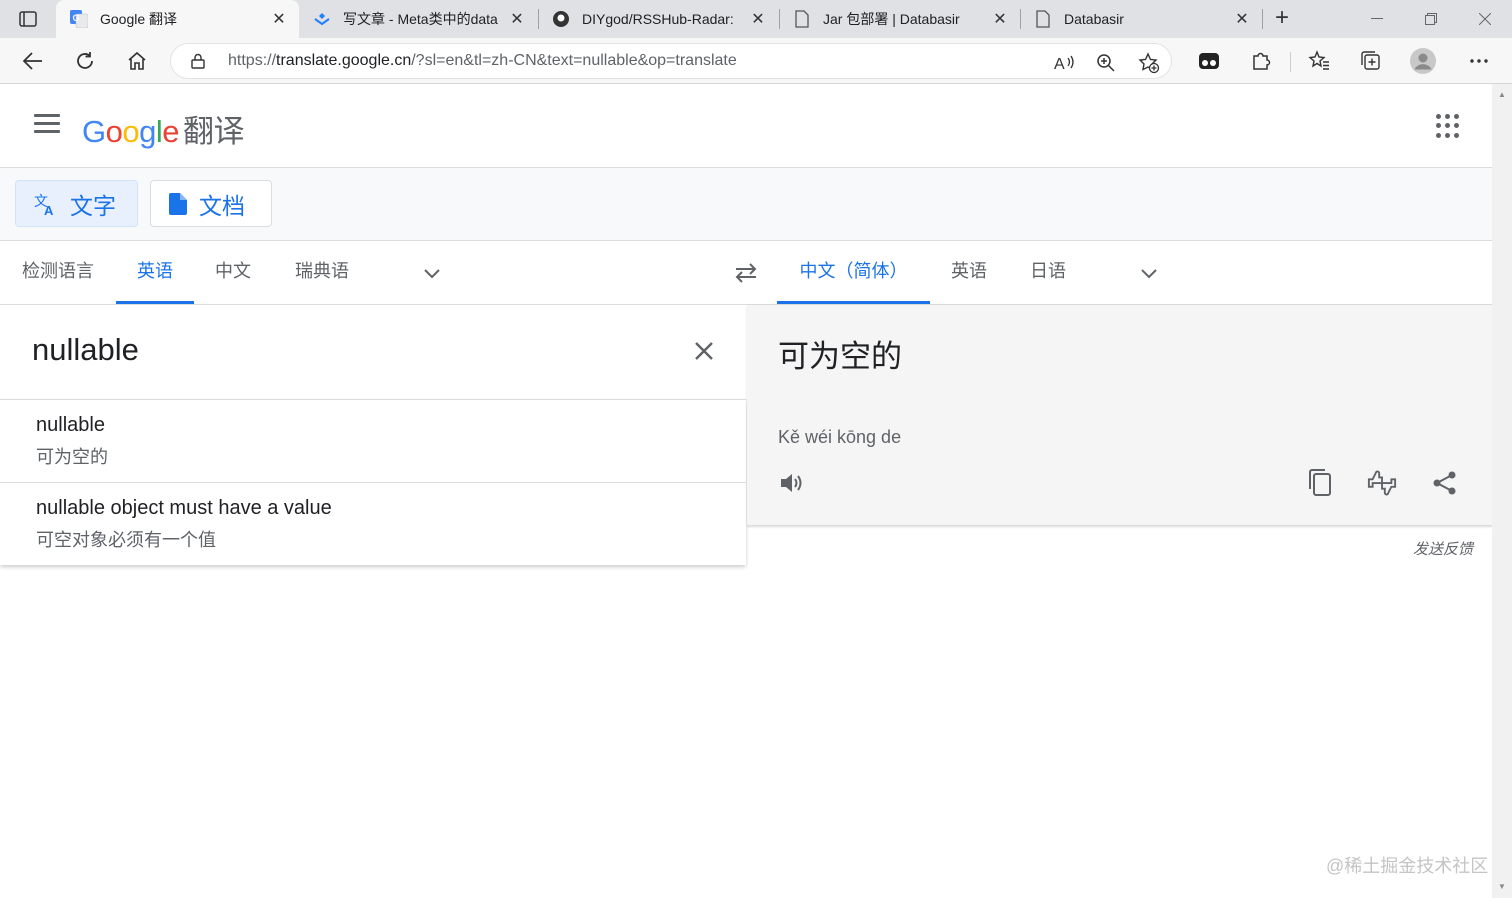  Describe the element at coordinates (704, 351) in the screenshot. I see `clear-source-close-icon` at that location.